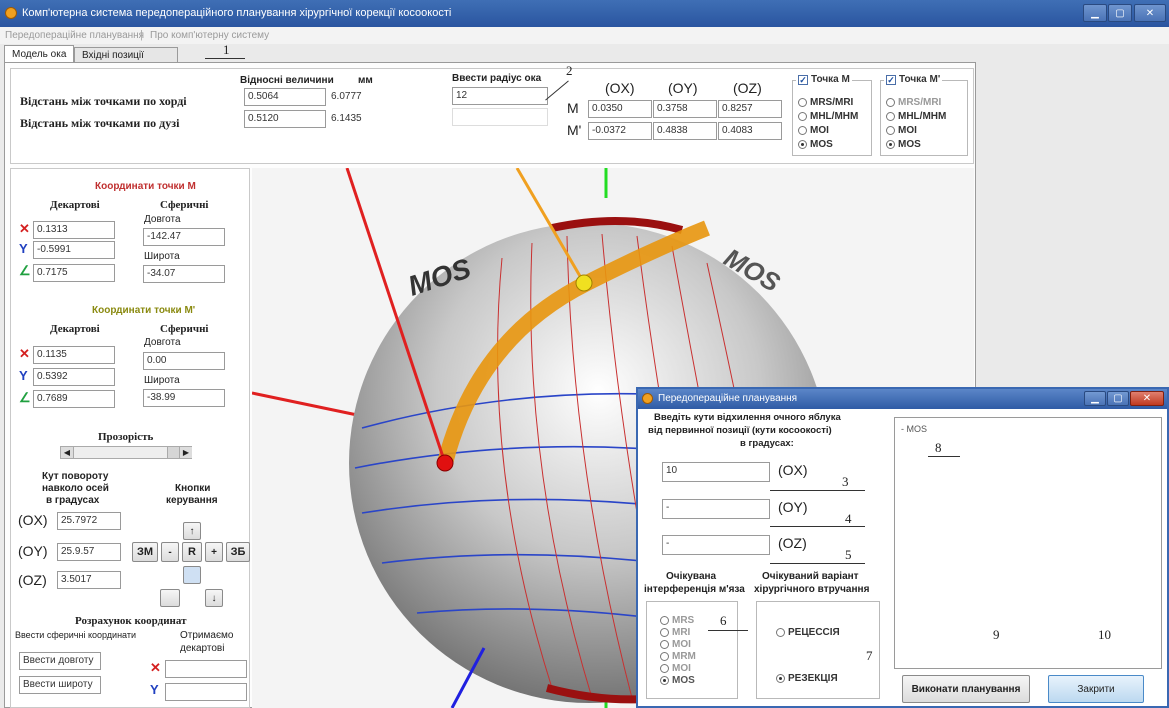  Describe the element at coordinates (807, 678) in the screenshot. I see `variant-resection: РЕЗЕКЦІЯ` at that location.